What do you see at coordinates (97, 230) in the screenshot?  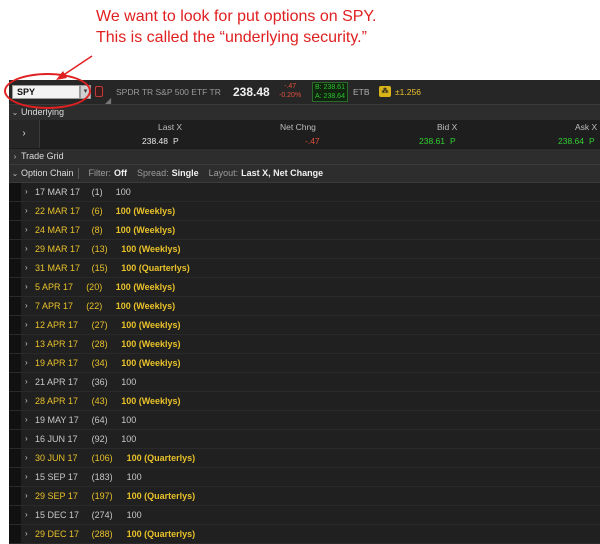 I see `days-to-expiration: (8)` at bounding box center [97, 230].